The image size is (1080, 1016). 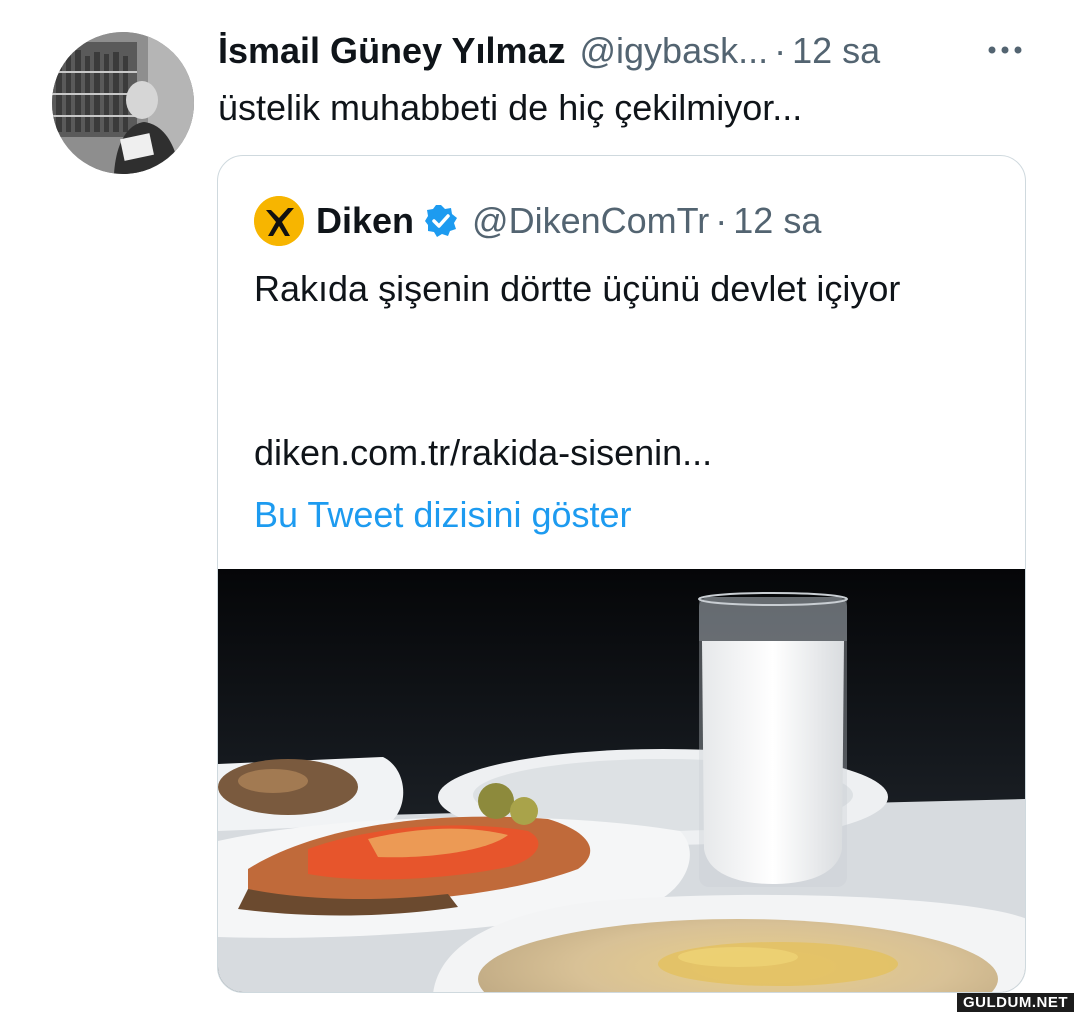 I want to click on quoted-tweet-header: Diken @DikenComTr · 12 sa, so click(x=568, y=221).